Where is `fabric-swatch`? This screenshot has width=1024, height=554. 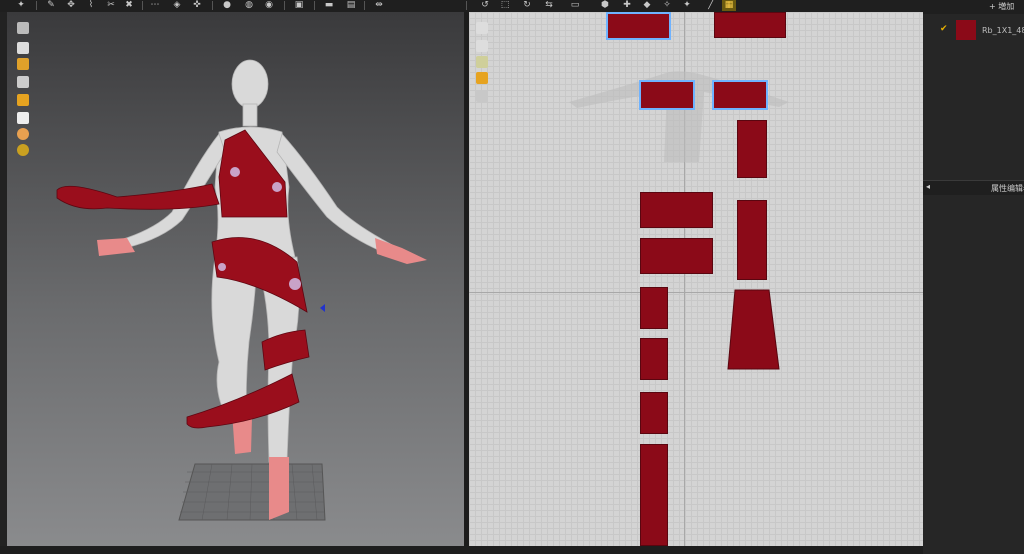 fabric-swatch is located at coordinates (966, 30).